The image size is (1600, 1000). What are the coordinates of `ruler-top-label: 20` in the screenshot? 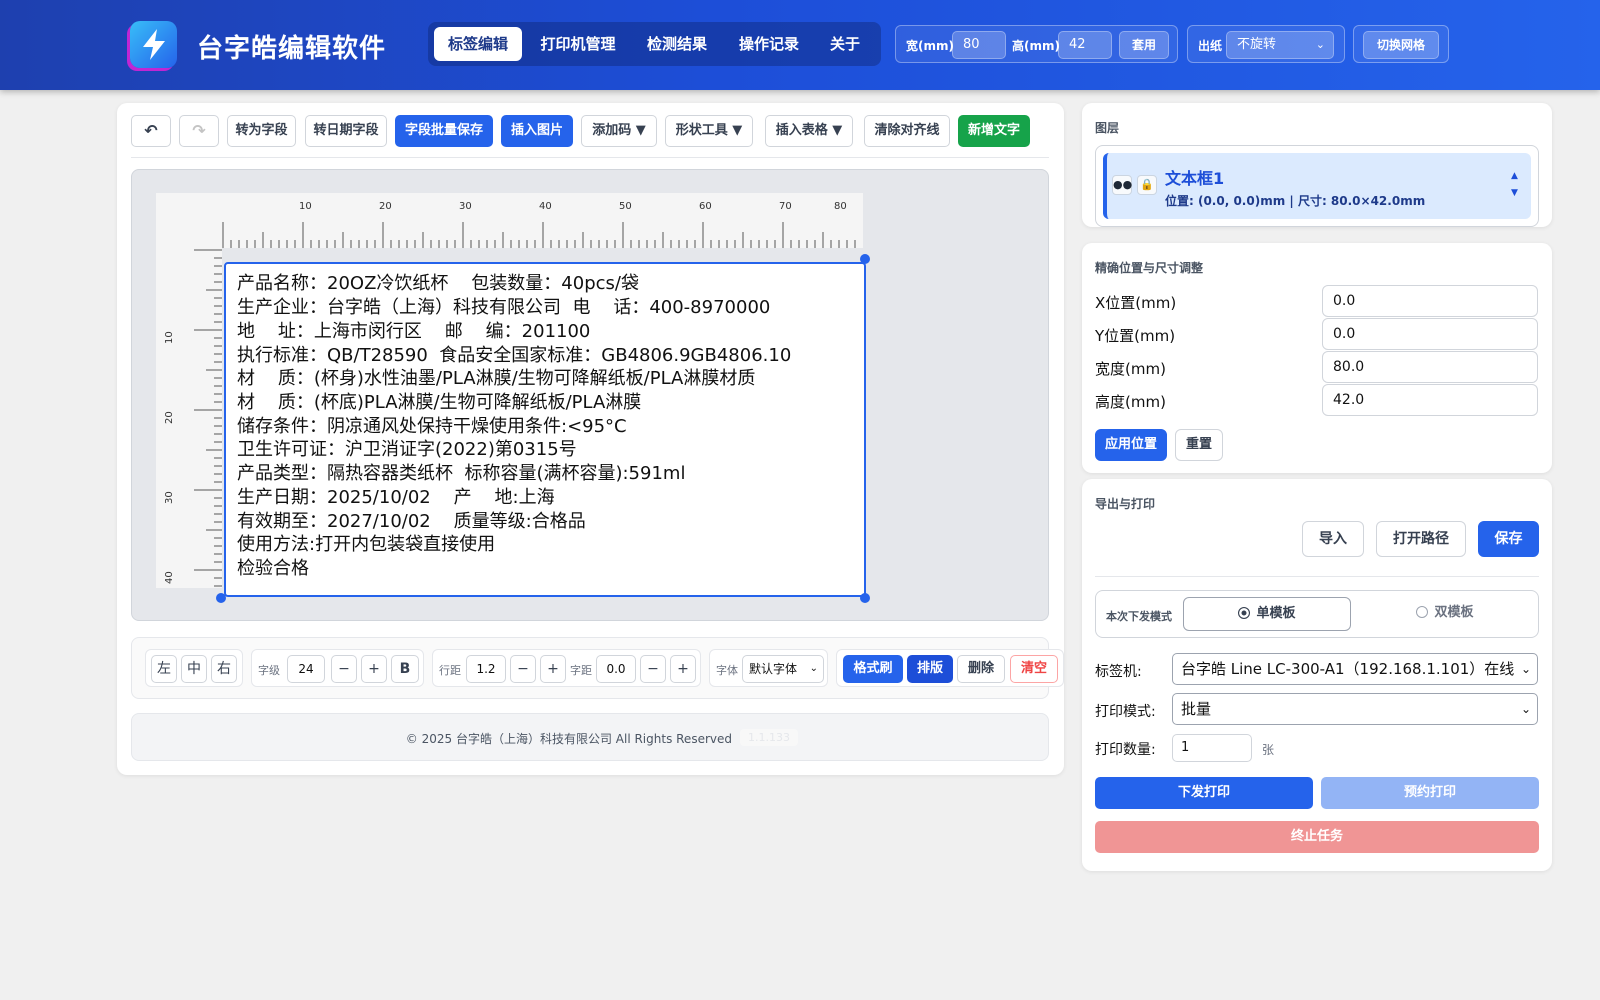 It's located at (385, 206).